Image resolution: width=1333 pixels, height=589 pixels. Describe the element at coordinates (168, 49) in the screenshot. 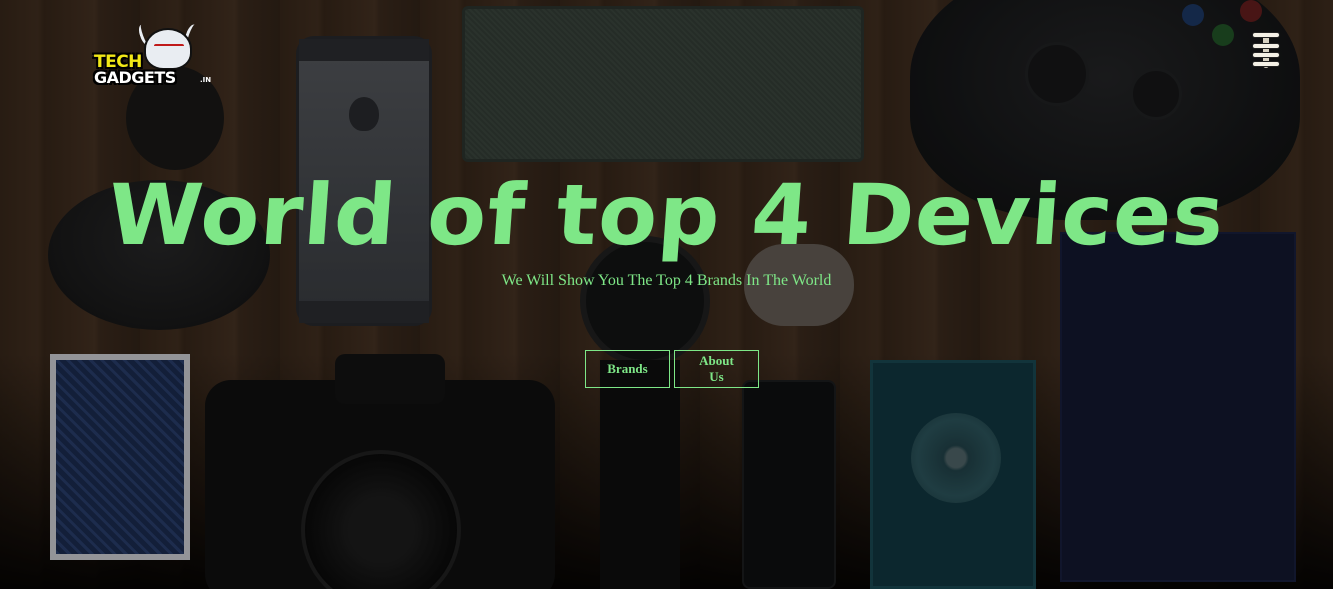

I see `mascot-icon` at that location.